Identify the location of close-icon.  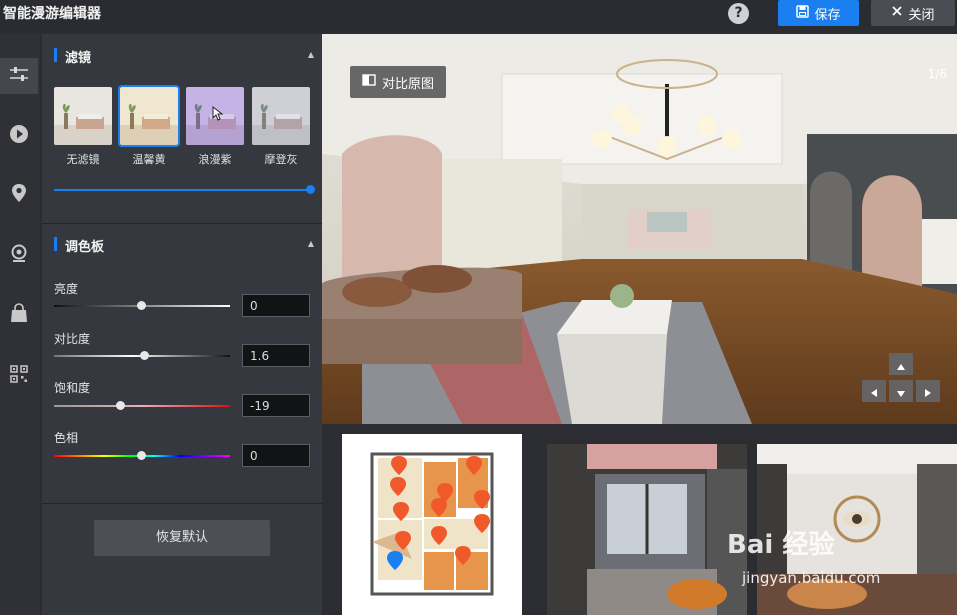
(897, 13).